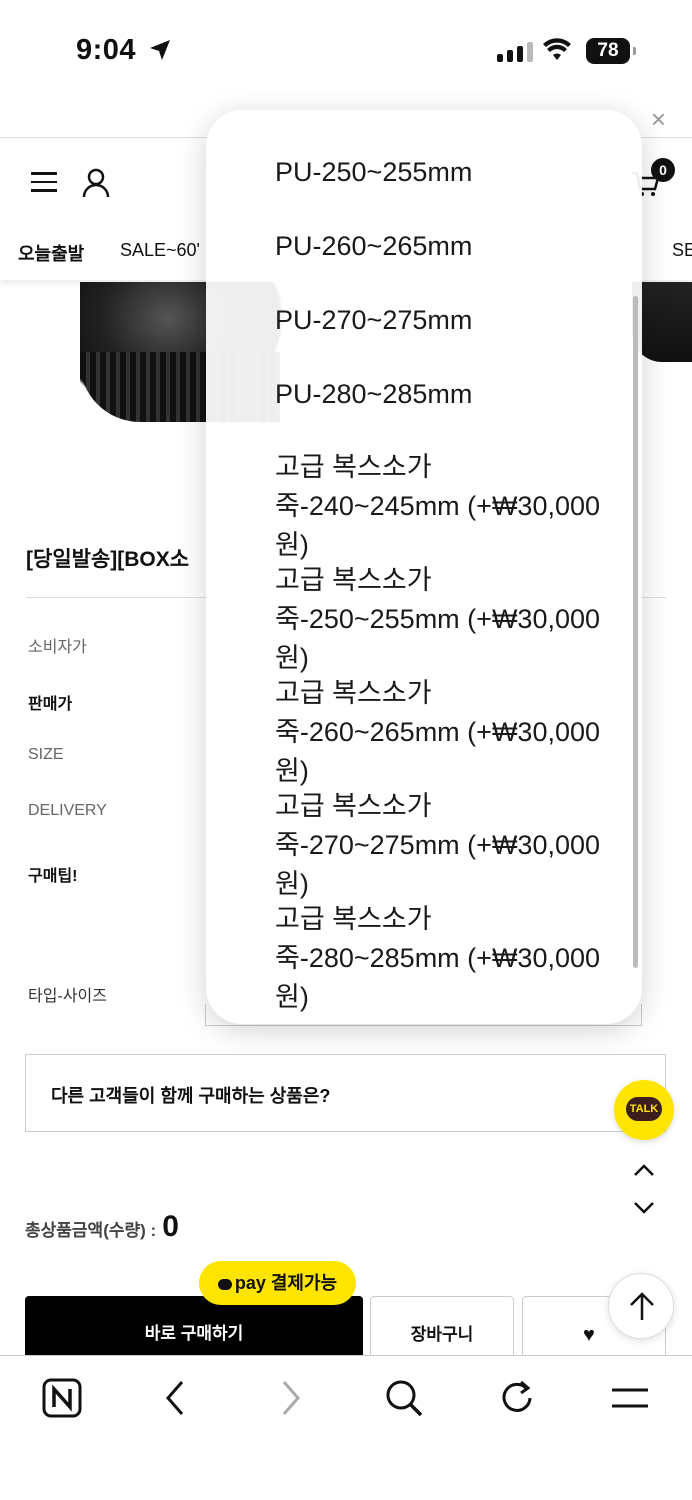 The image size is (692, 1500). Describe the element at coordinates (424, 722) in the screenshot. I see `option-item: 고급 복스소가죽-260~265mm (+₩30,000원)` at that location.